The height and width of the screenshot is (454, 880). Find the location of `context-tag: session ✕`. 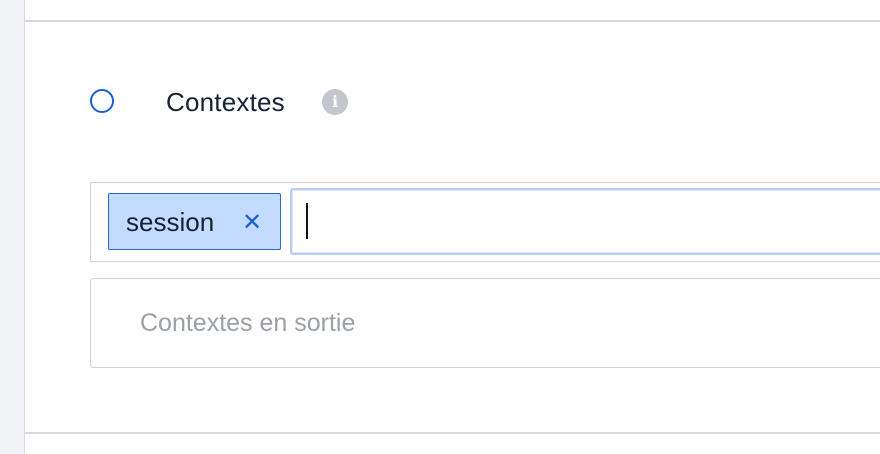

context-tag: session ✕ is located at coordinates (194, 221).